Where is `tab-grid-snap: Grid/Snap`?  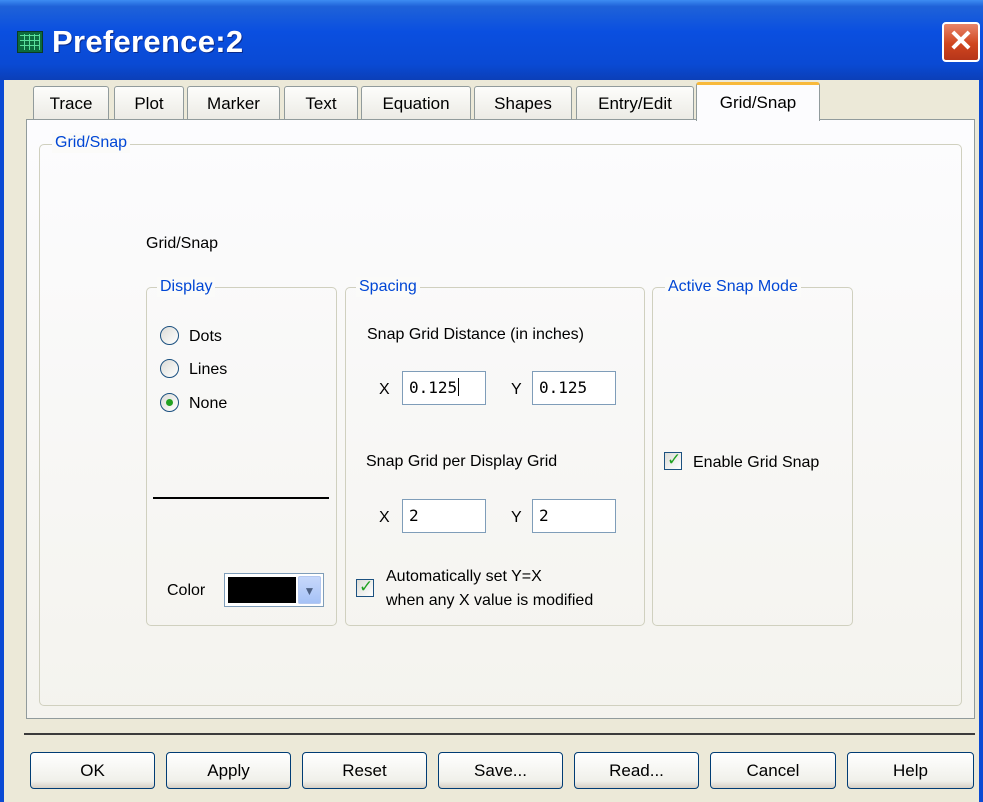
tab-grid-snap: Grid/Snap is located at coordinates (758, 101).